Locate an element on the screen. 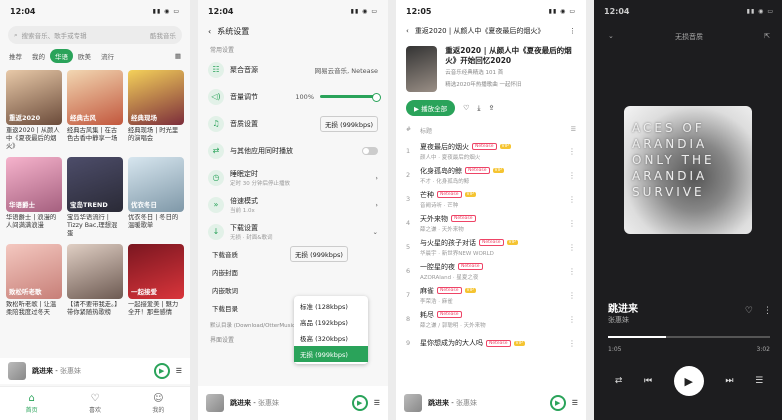 Image resolution: width=782 pixels, height=420 pixels. quality-option: 高品 (192kbps) is located at coordinates (331, 322).